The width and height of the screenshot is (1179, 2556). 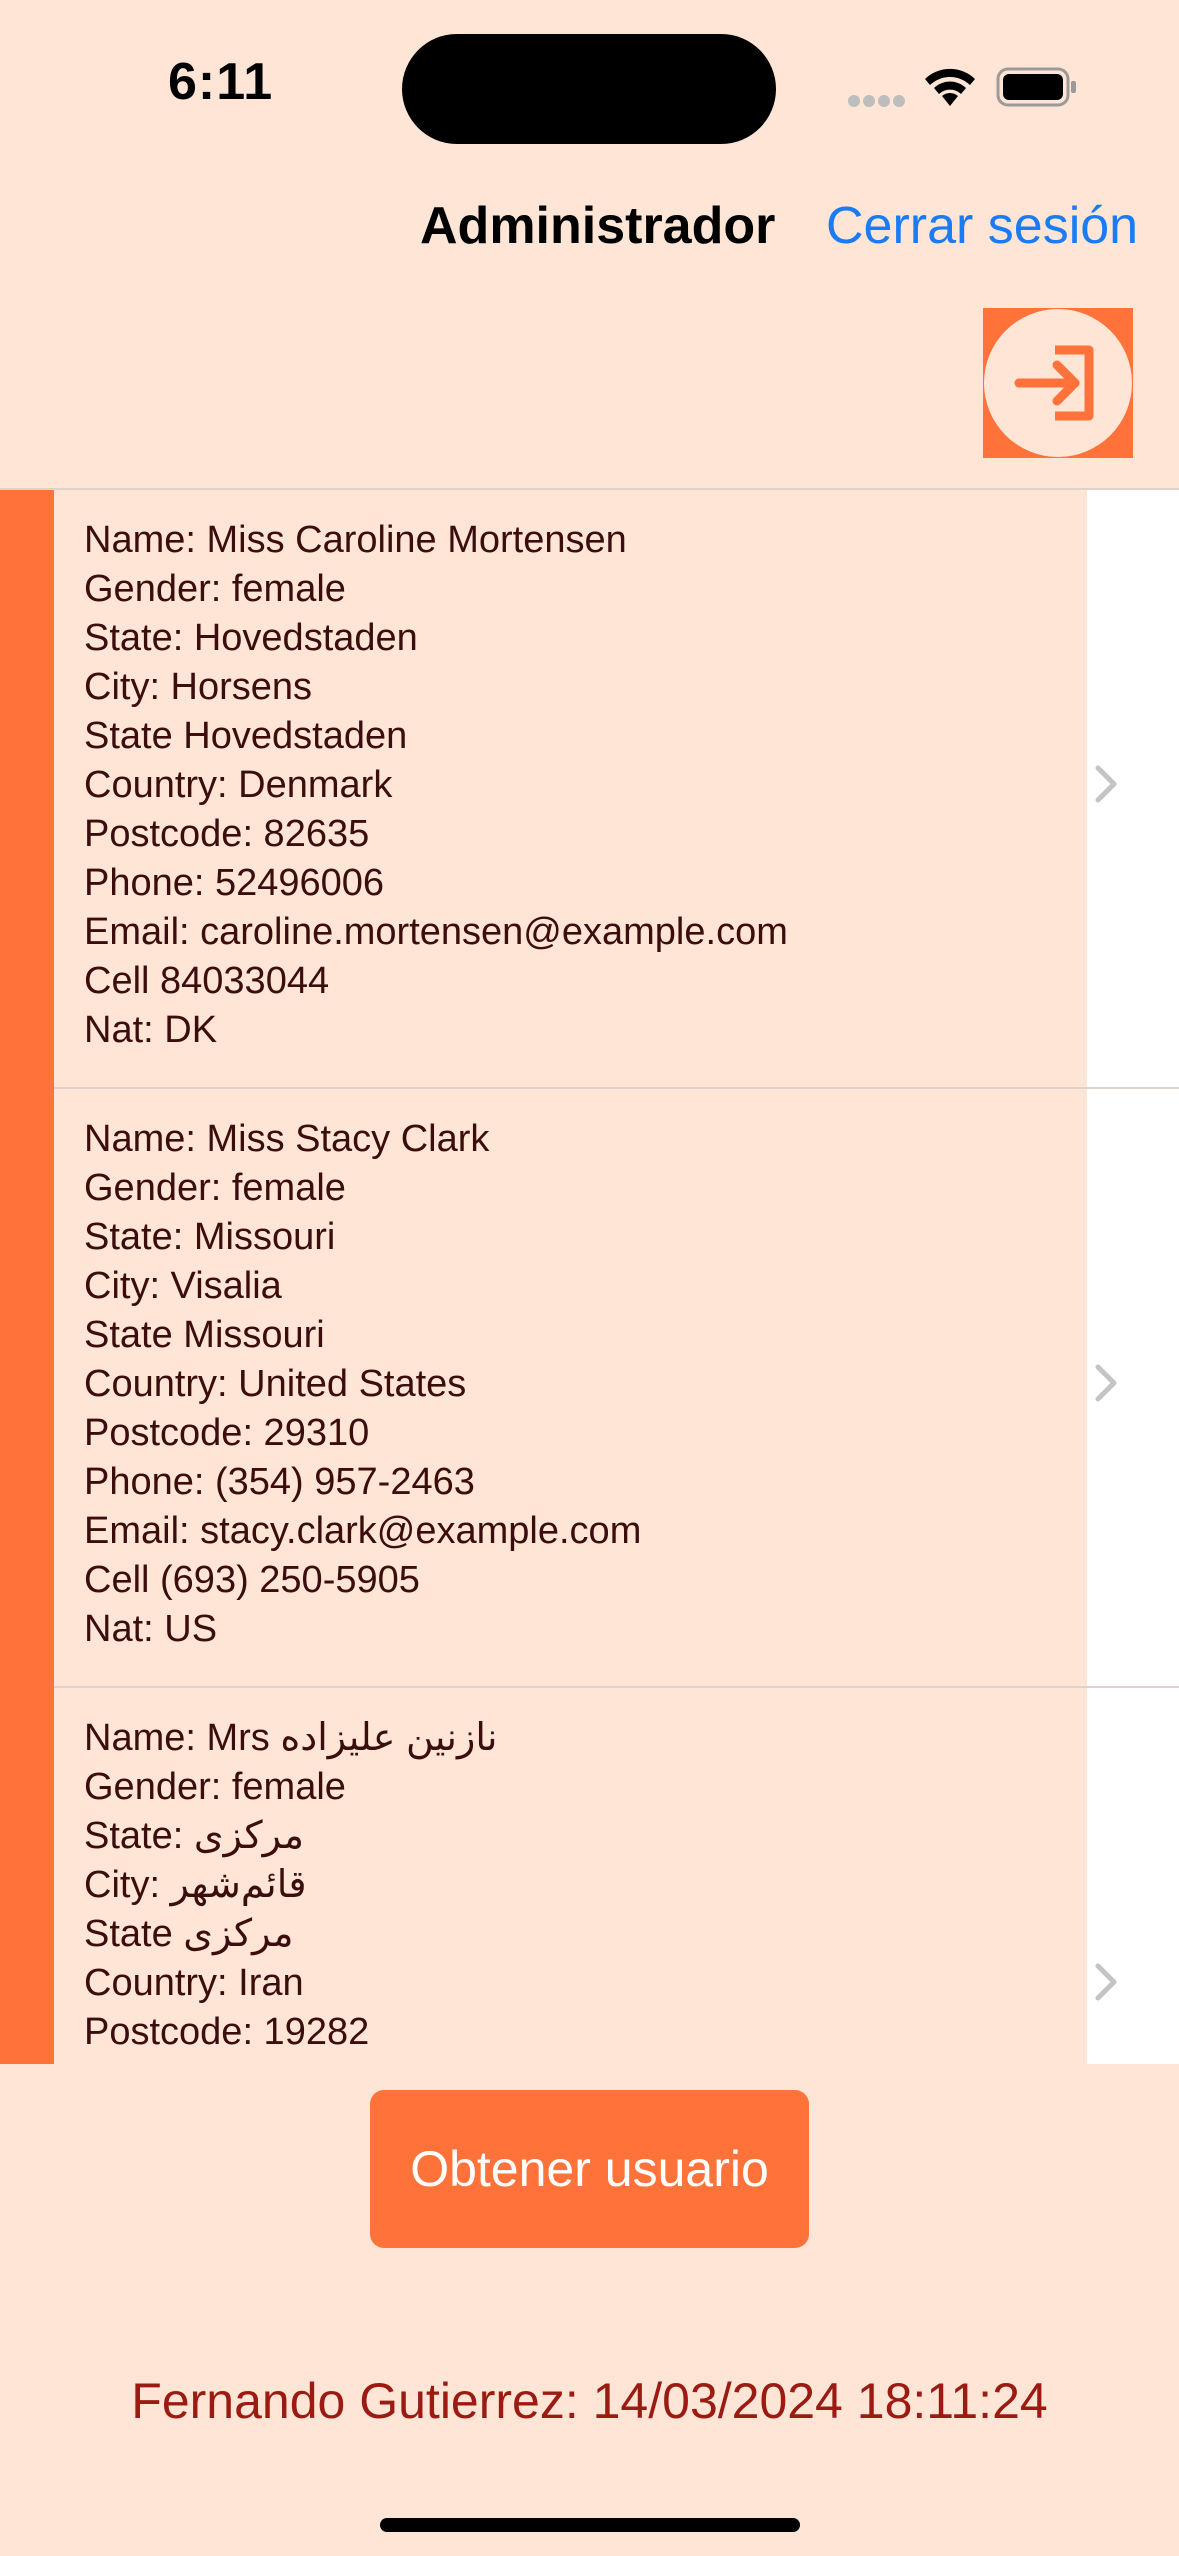 What do you see at coordinates (151, 1629) in the screenshot?
I see `user-nat: Nat: US` at bounding box center [151, 1629].